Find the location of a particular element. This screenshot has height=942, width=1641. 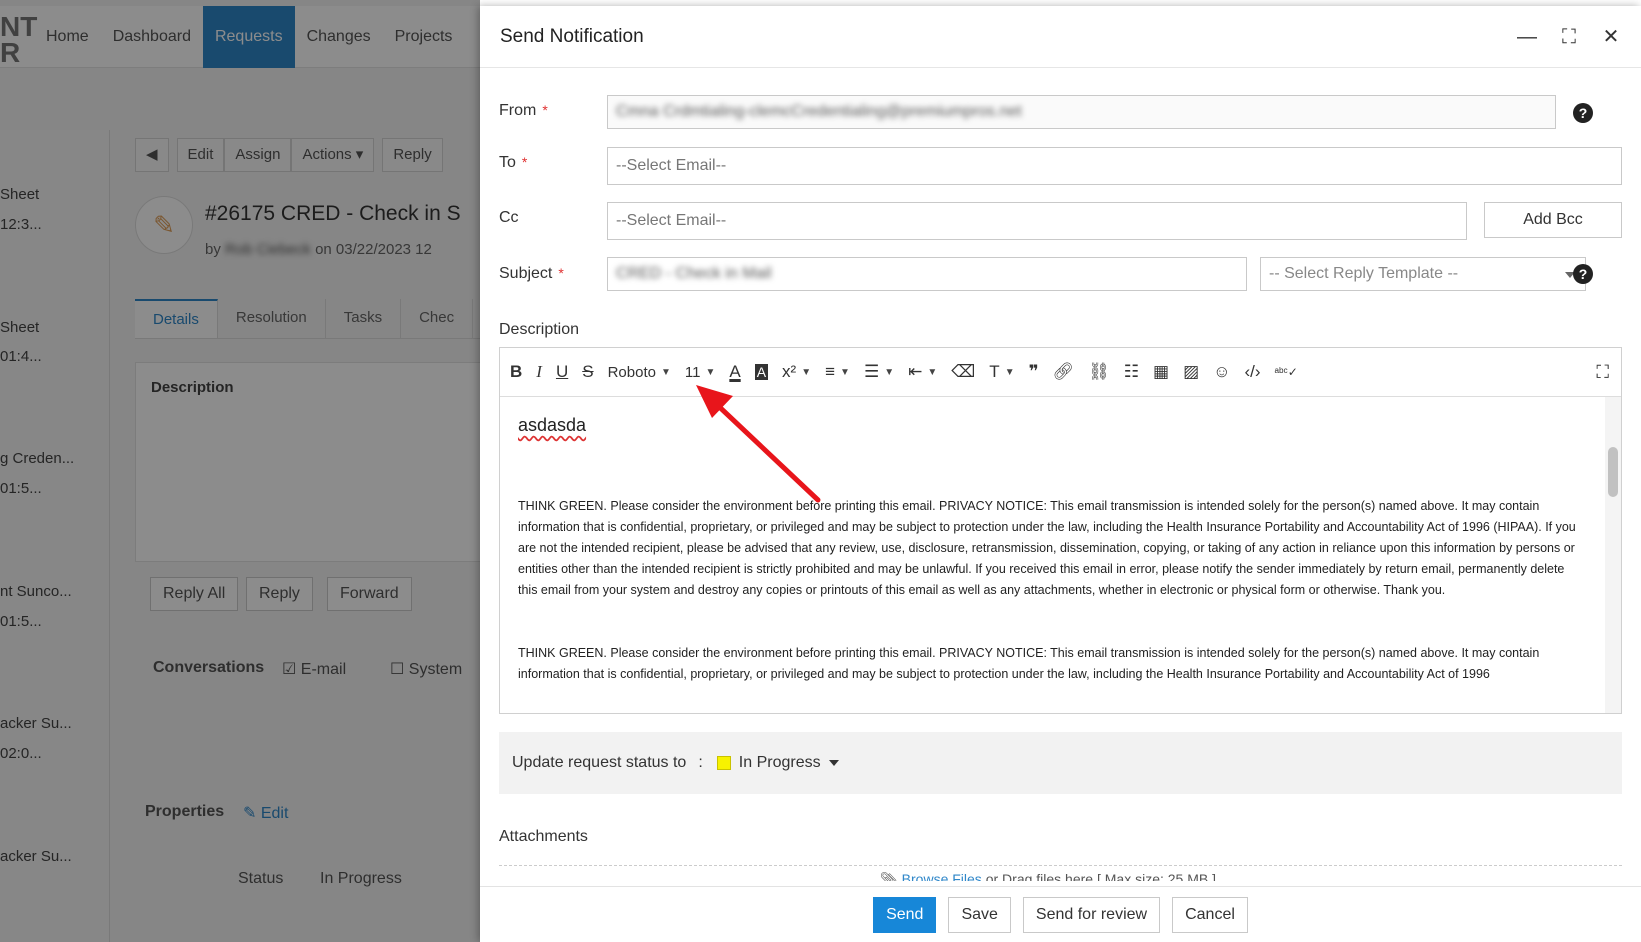

cc-select: --Select Email-- is located at coordinates (1037, 221).